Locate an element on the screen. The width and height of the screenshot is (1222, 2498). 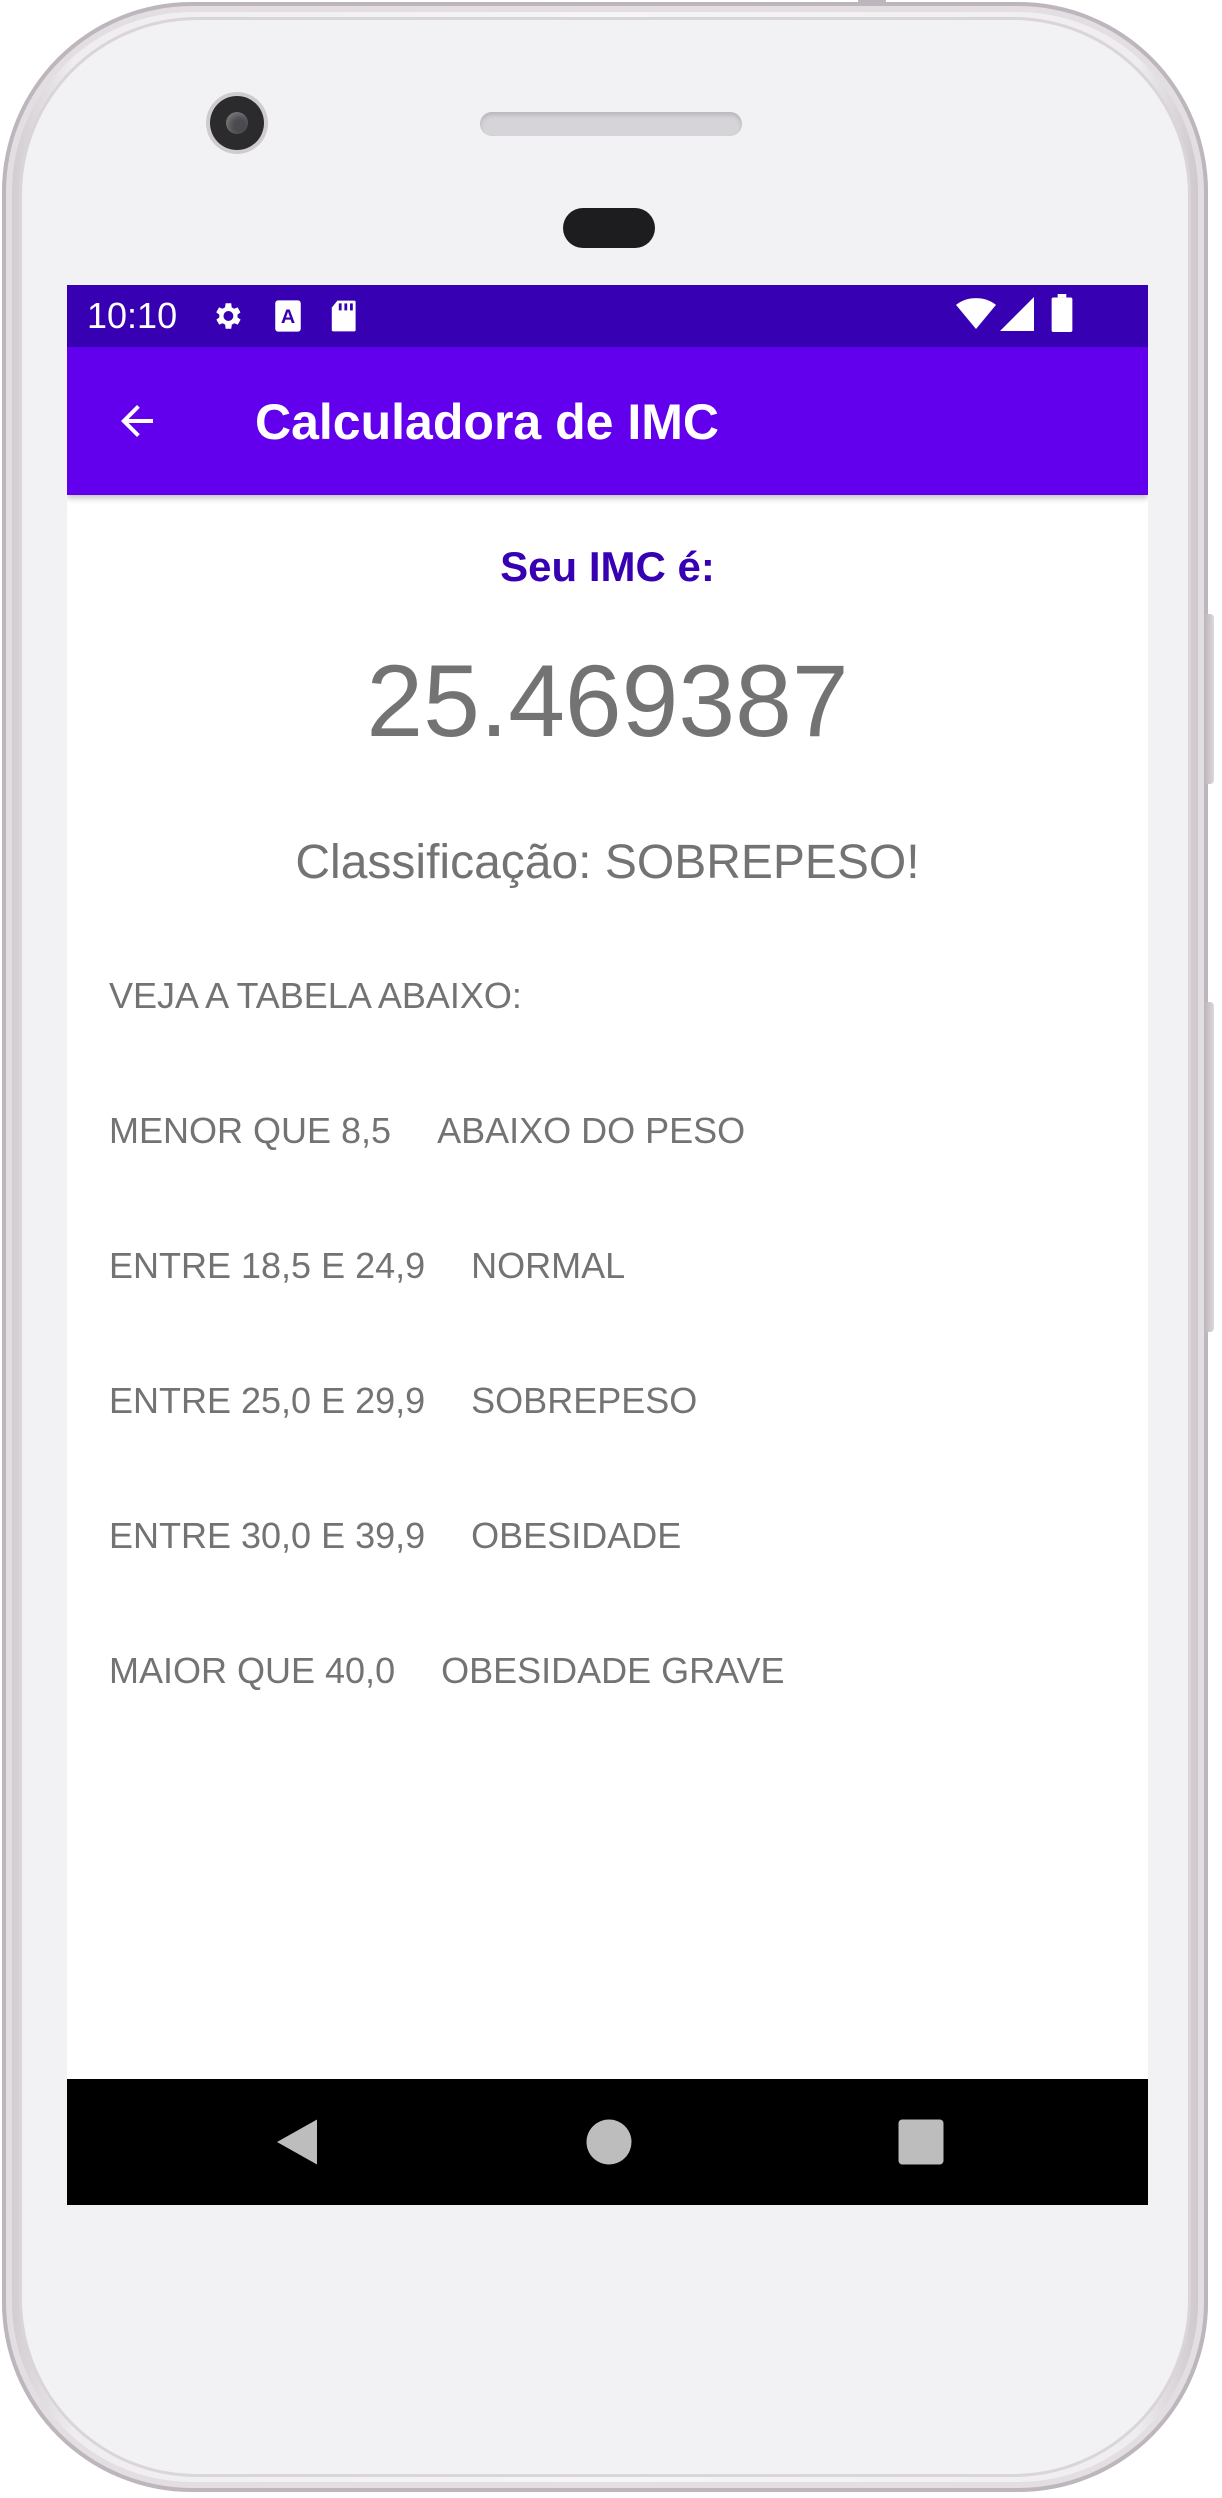
power-button is located at coordinates (1209, 699).